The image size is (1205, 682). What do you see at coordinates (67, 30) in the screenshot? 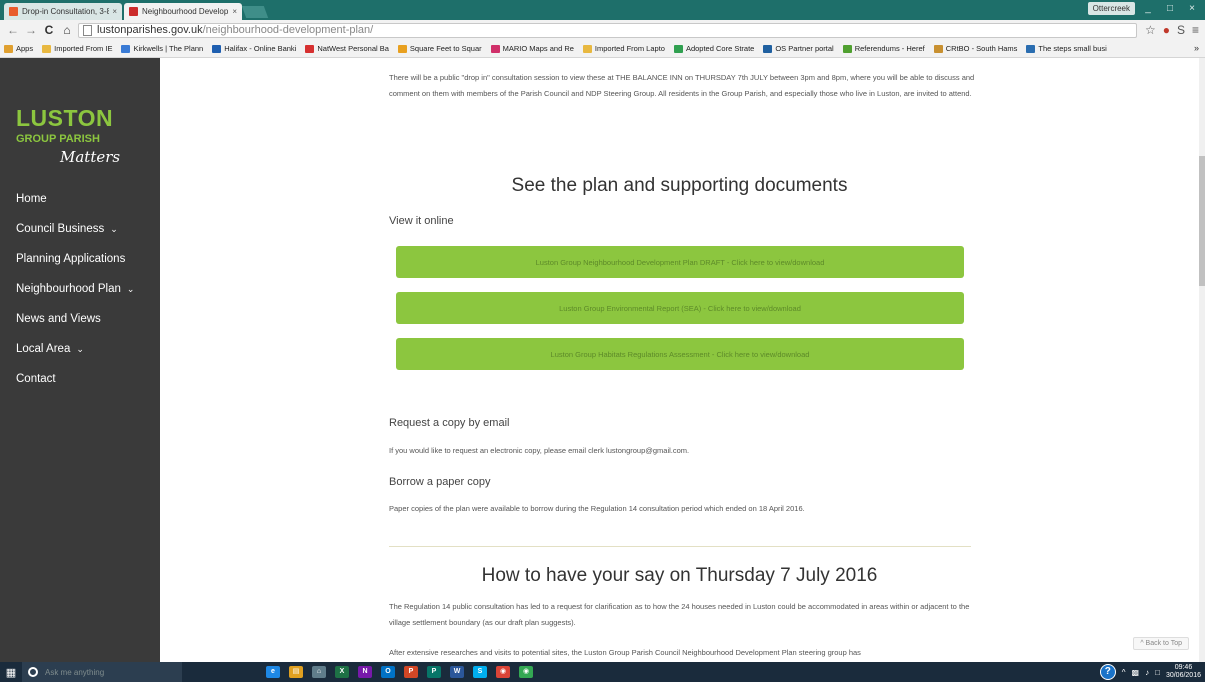
I see `home-icon: ⌂` at bounding box center [67, 30].